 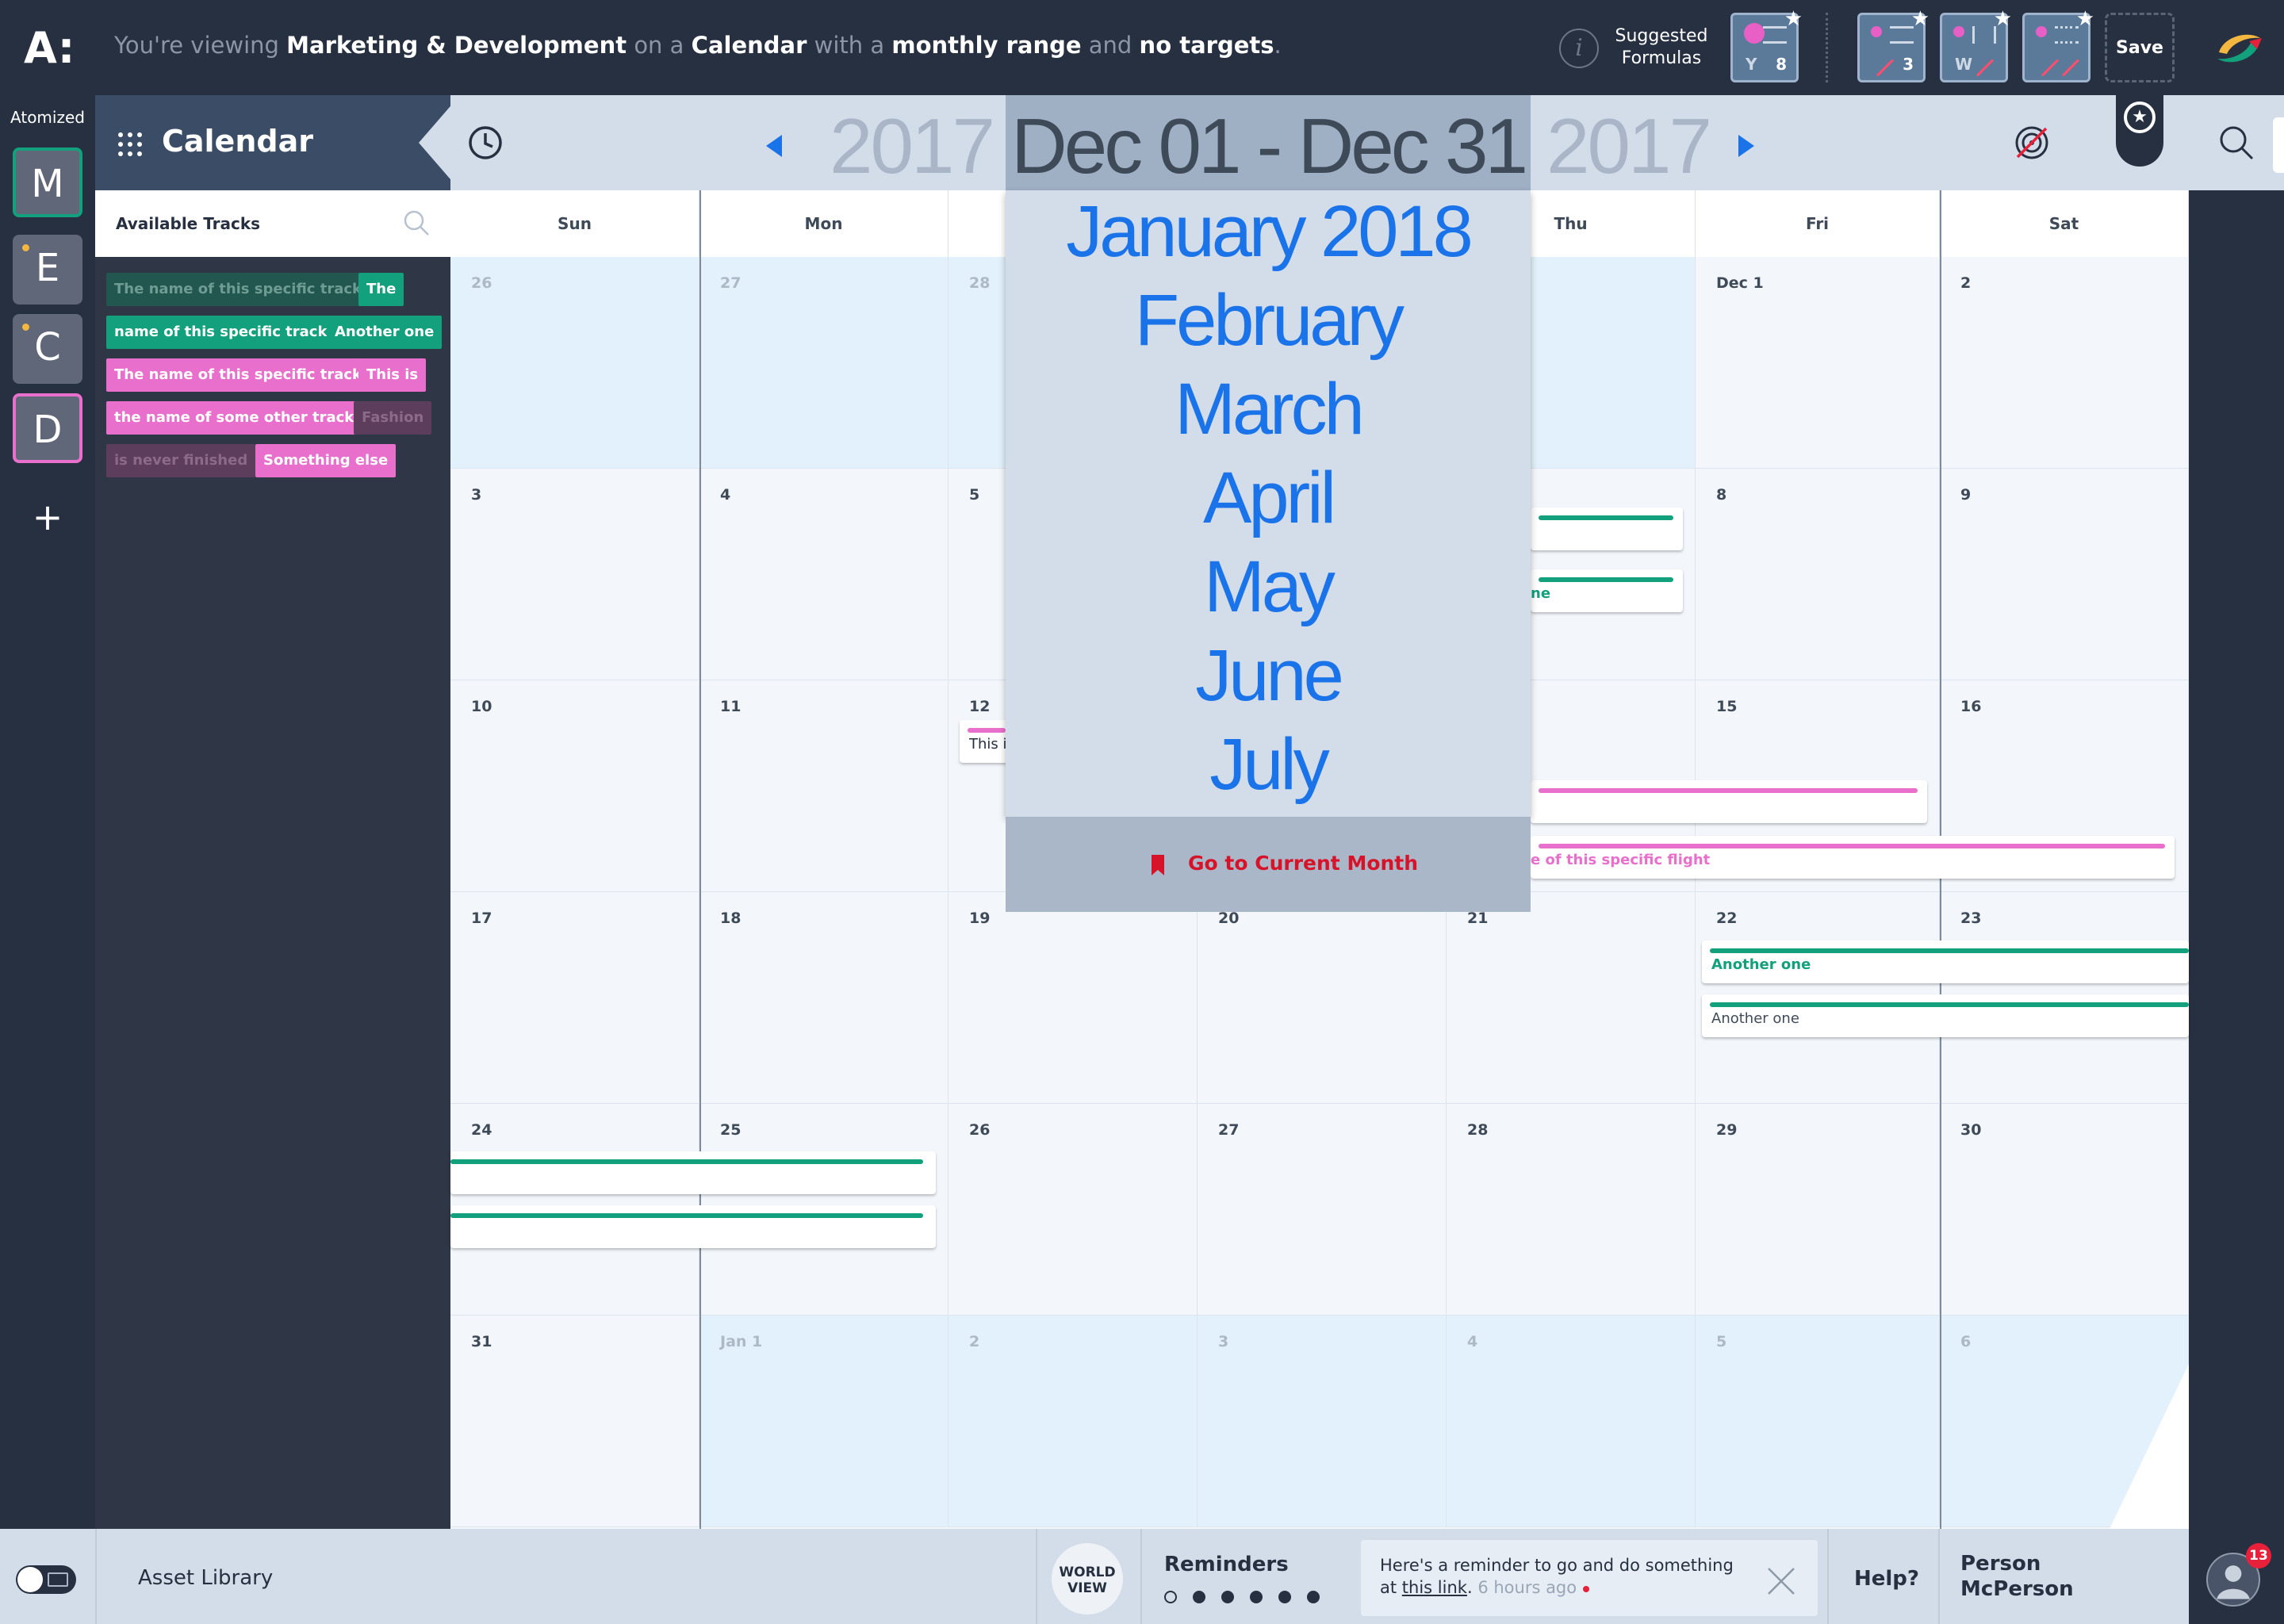 What do you see at coordinates (2140, 47) in the screenshot?
I see `save-button: Save` at bounding box center [2140, 47].